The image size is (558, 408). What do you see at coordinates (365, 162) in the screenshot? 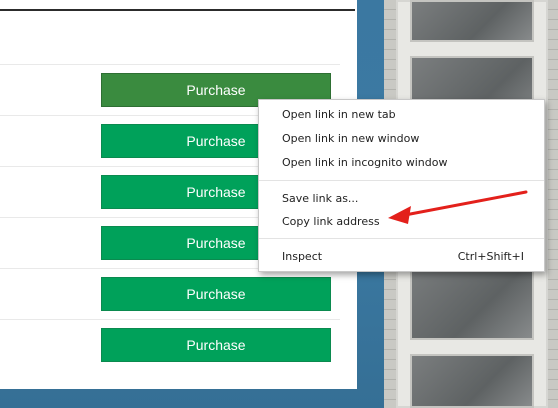
I see `menu-item-label: Open link in incognito window` at bounding box center [365, 162].